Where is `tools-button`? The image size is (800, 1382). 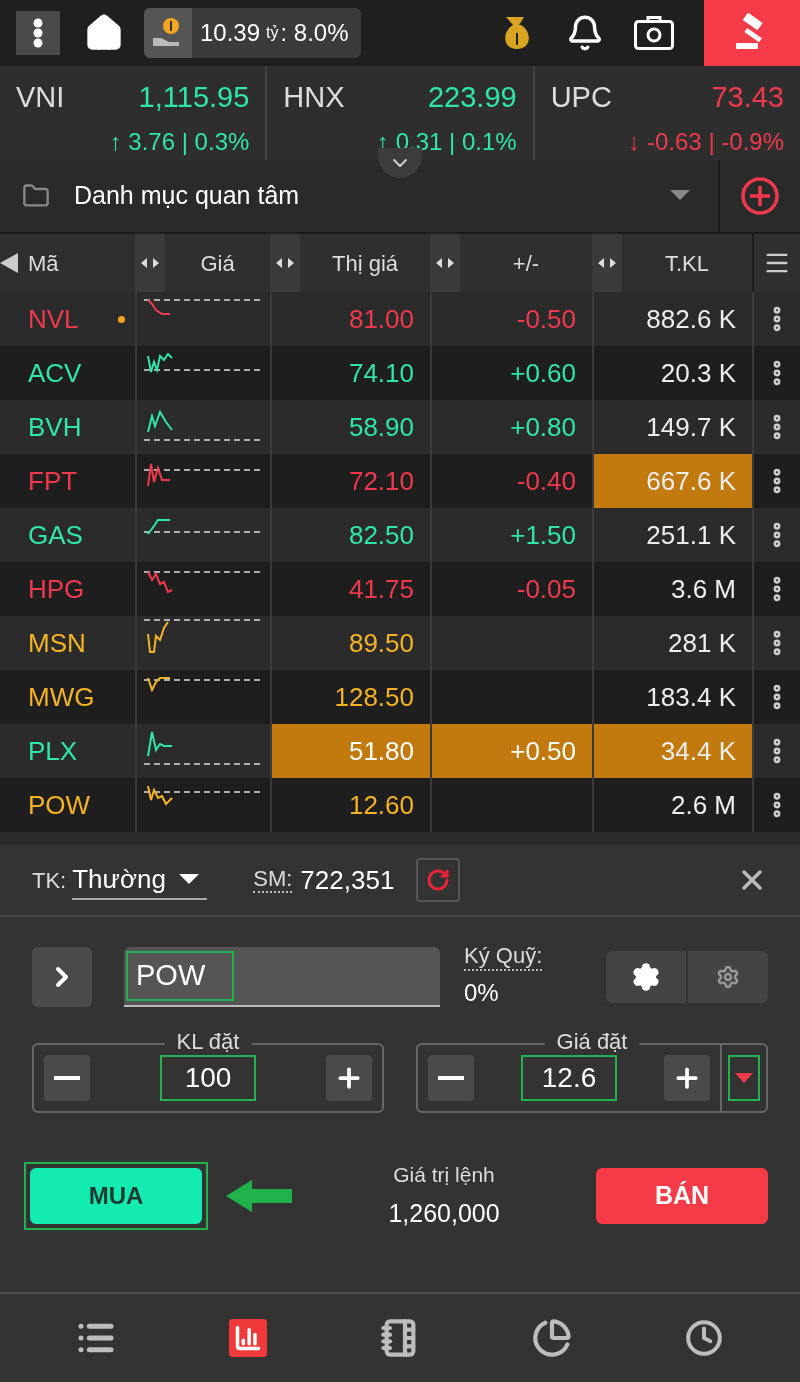 tools-button is located at coordinates (728, 977).